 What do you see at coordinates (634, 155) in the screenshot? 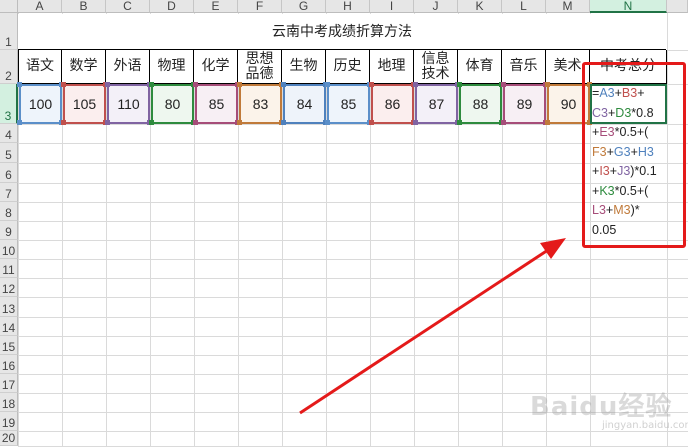
I see `highlight-box` at bounding box center [634, 155].